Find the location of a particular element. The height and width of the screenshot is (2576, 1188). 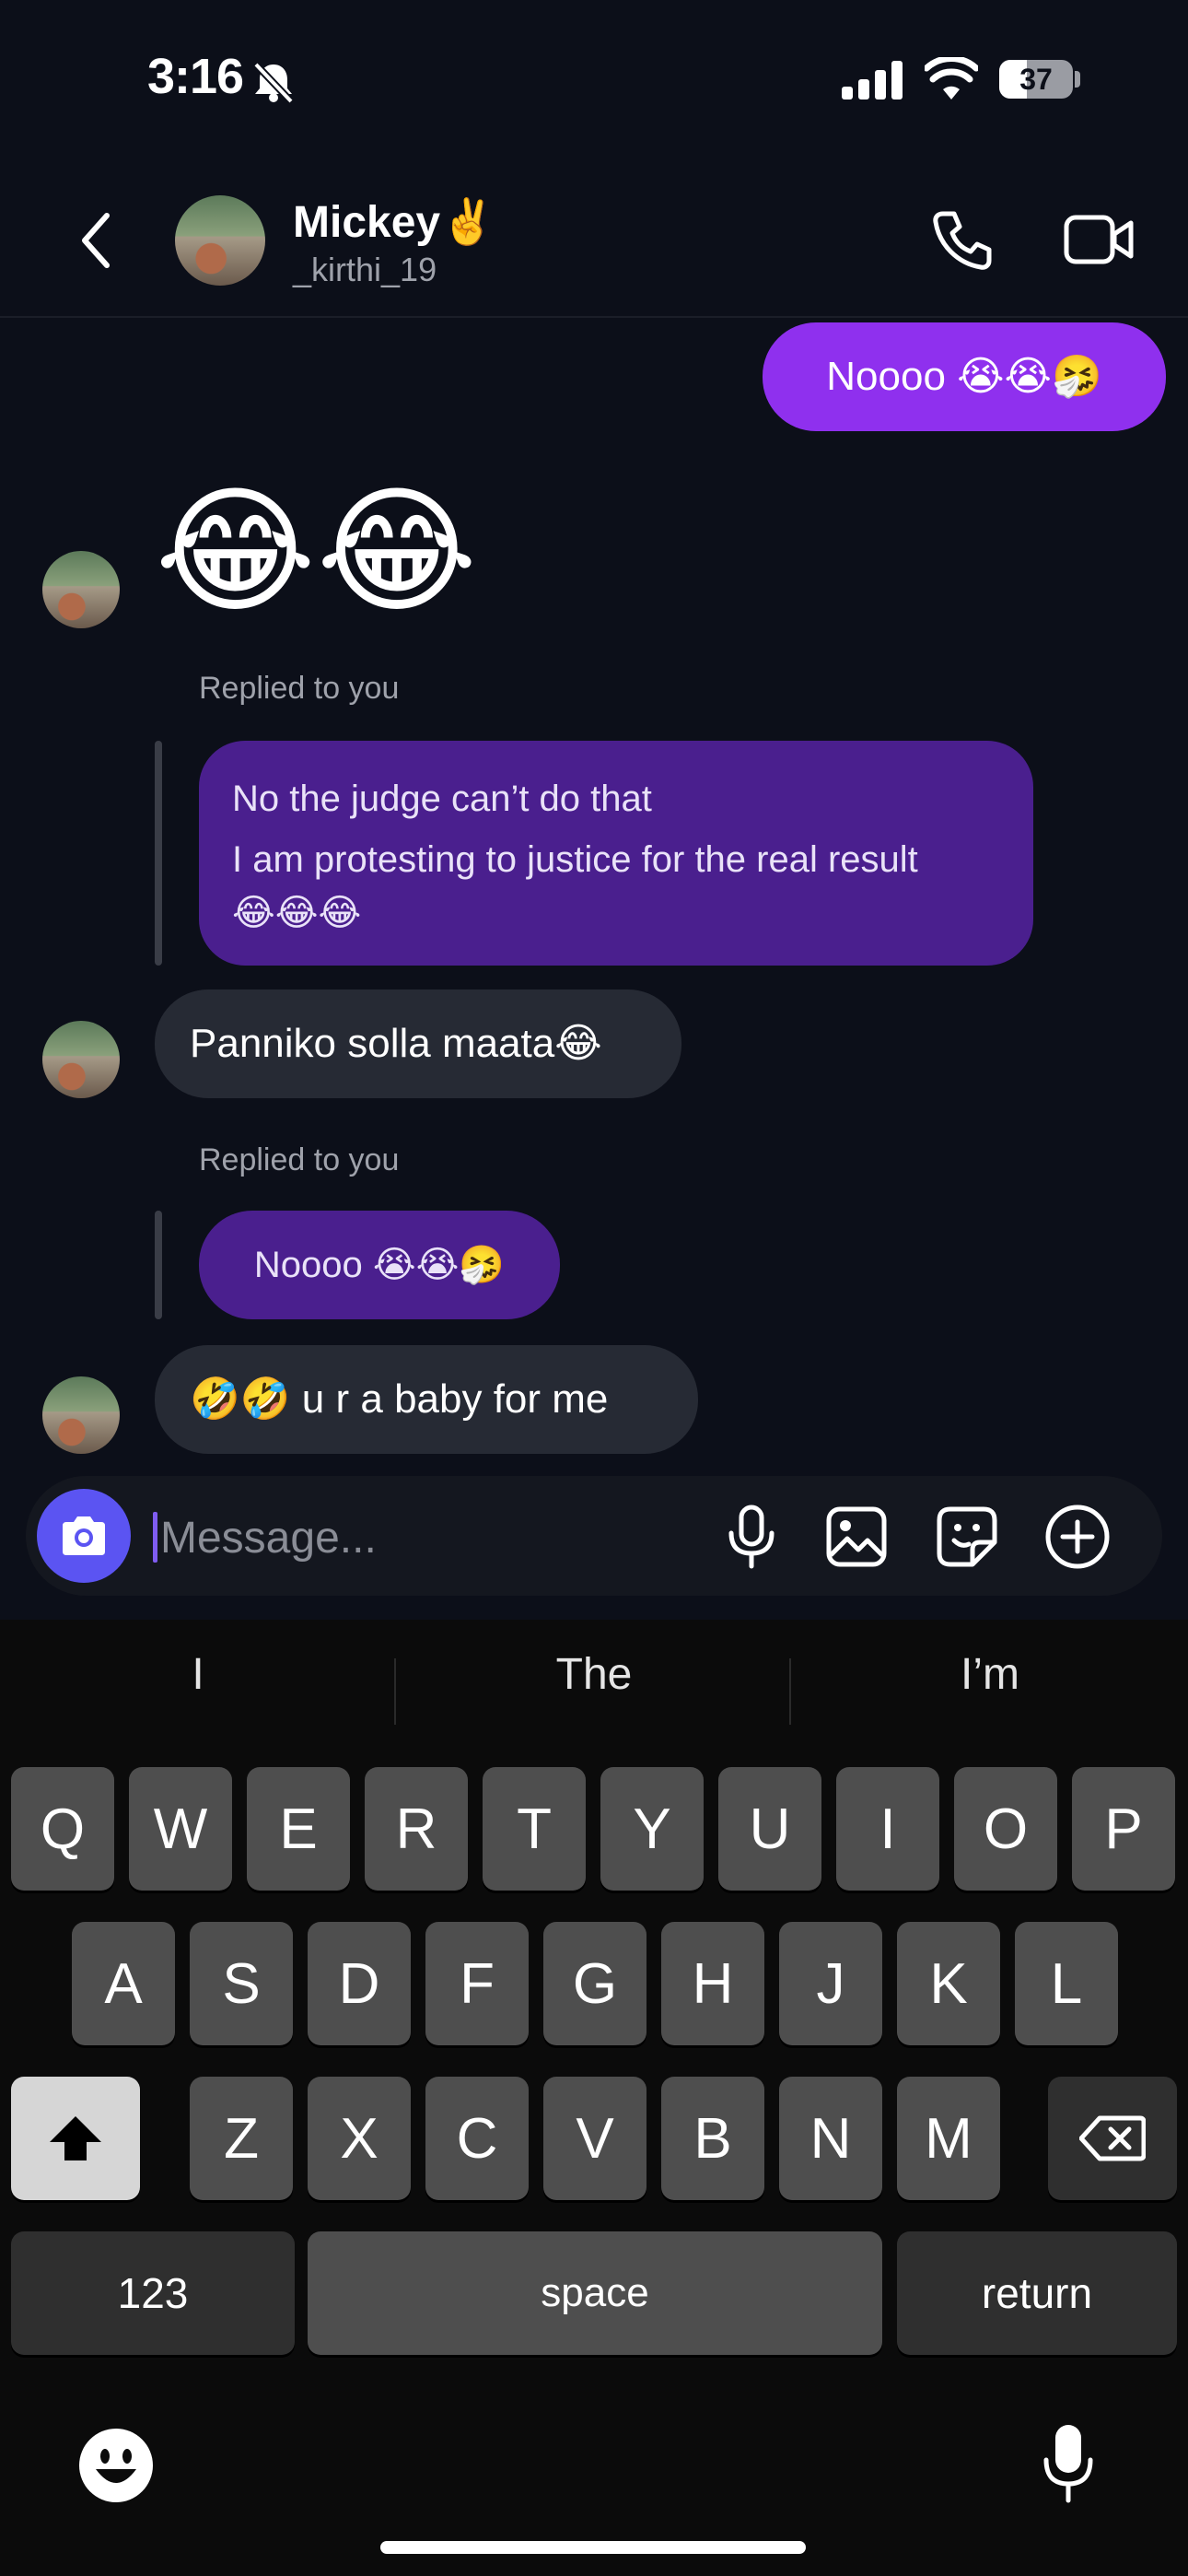

contact-handle: _kirthi_19 is located at coordinates (365, 269).